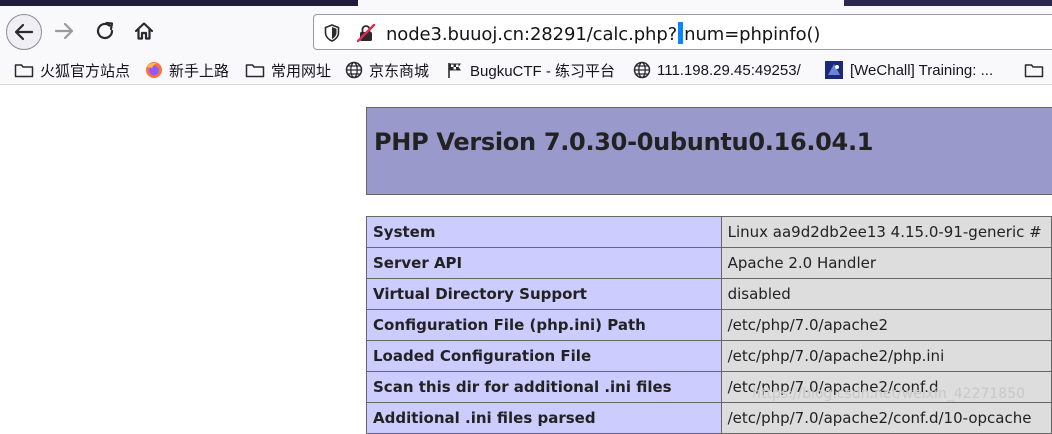 The height and width of the screenshot is (434, 1052). I want to click on table-row: Server API Apache 2.0 Handler, so click(709, 263).